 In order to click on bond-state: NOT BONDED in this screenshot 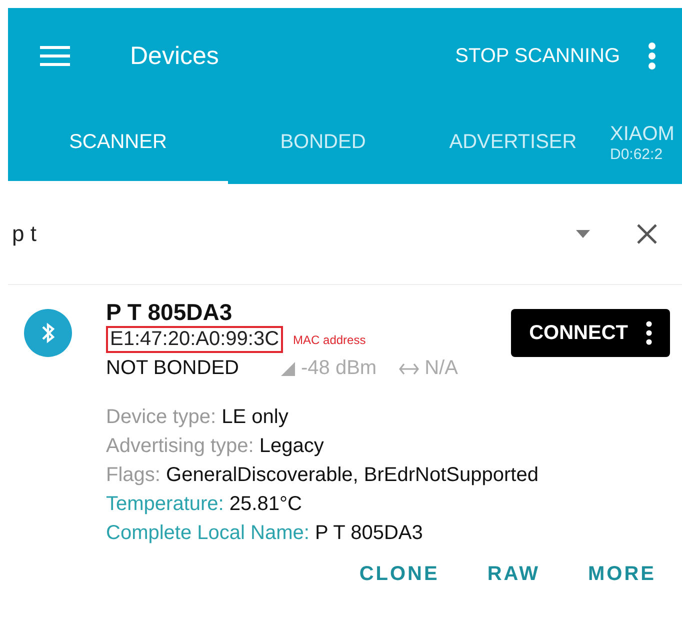, I will do `click(172, 368)`.